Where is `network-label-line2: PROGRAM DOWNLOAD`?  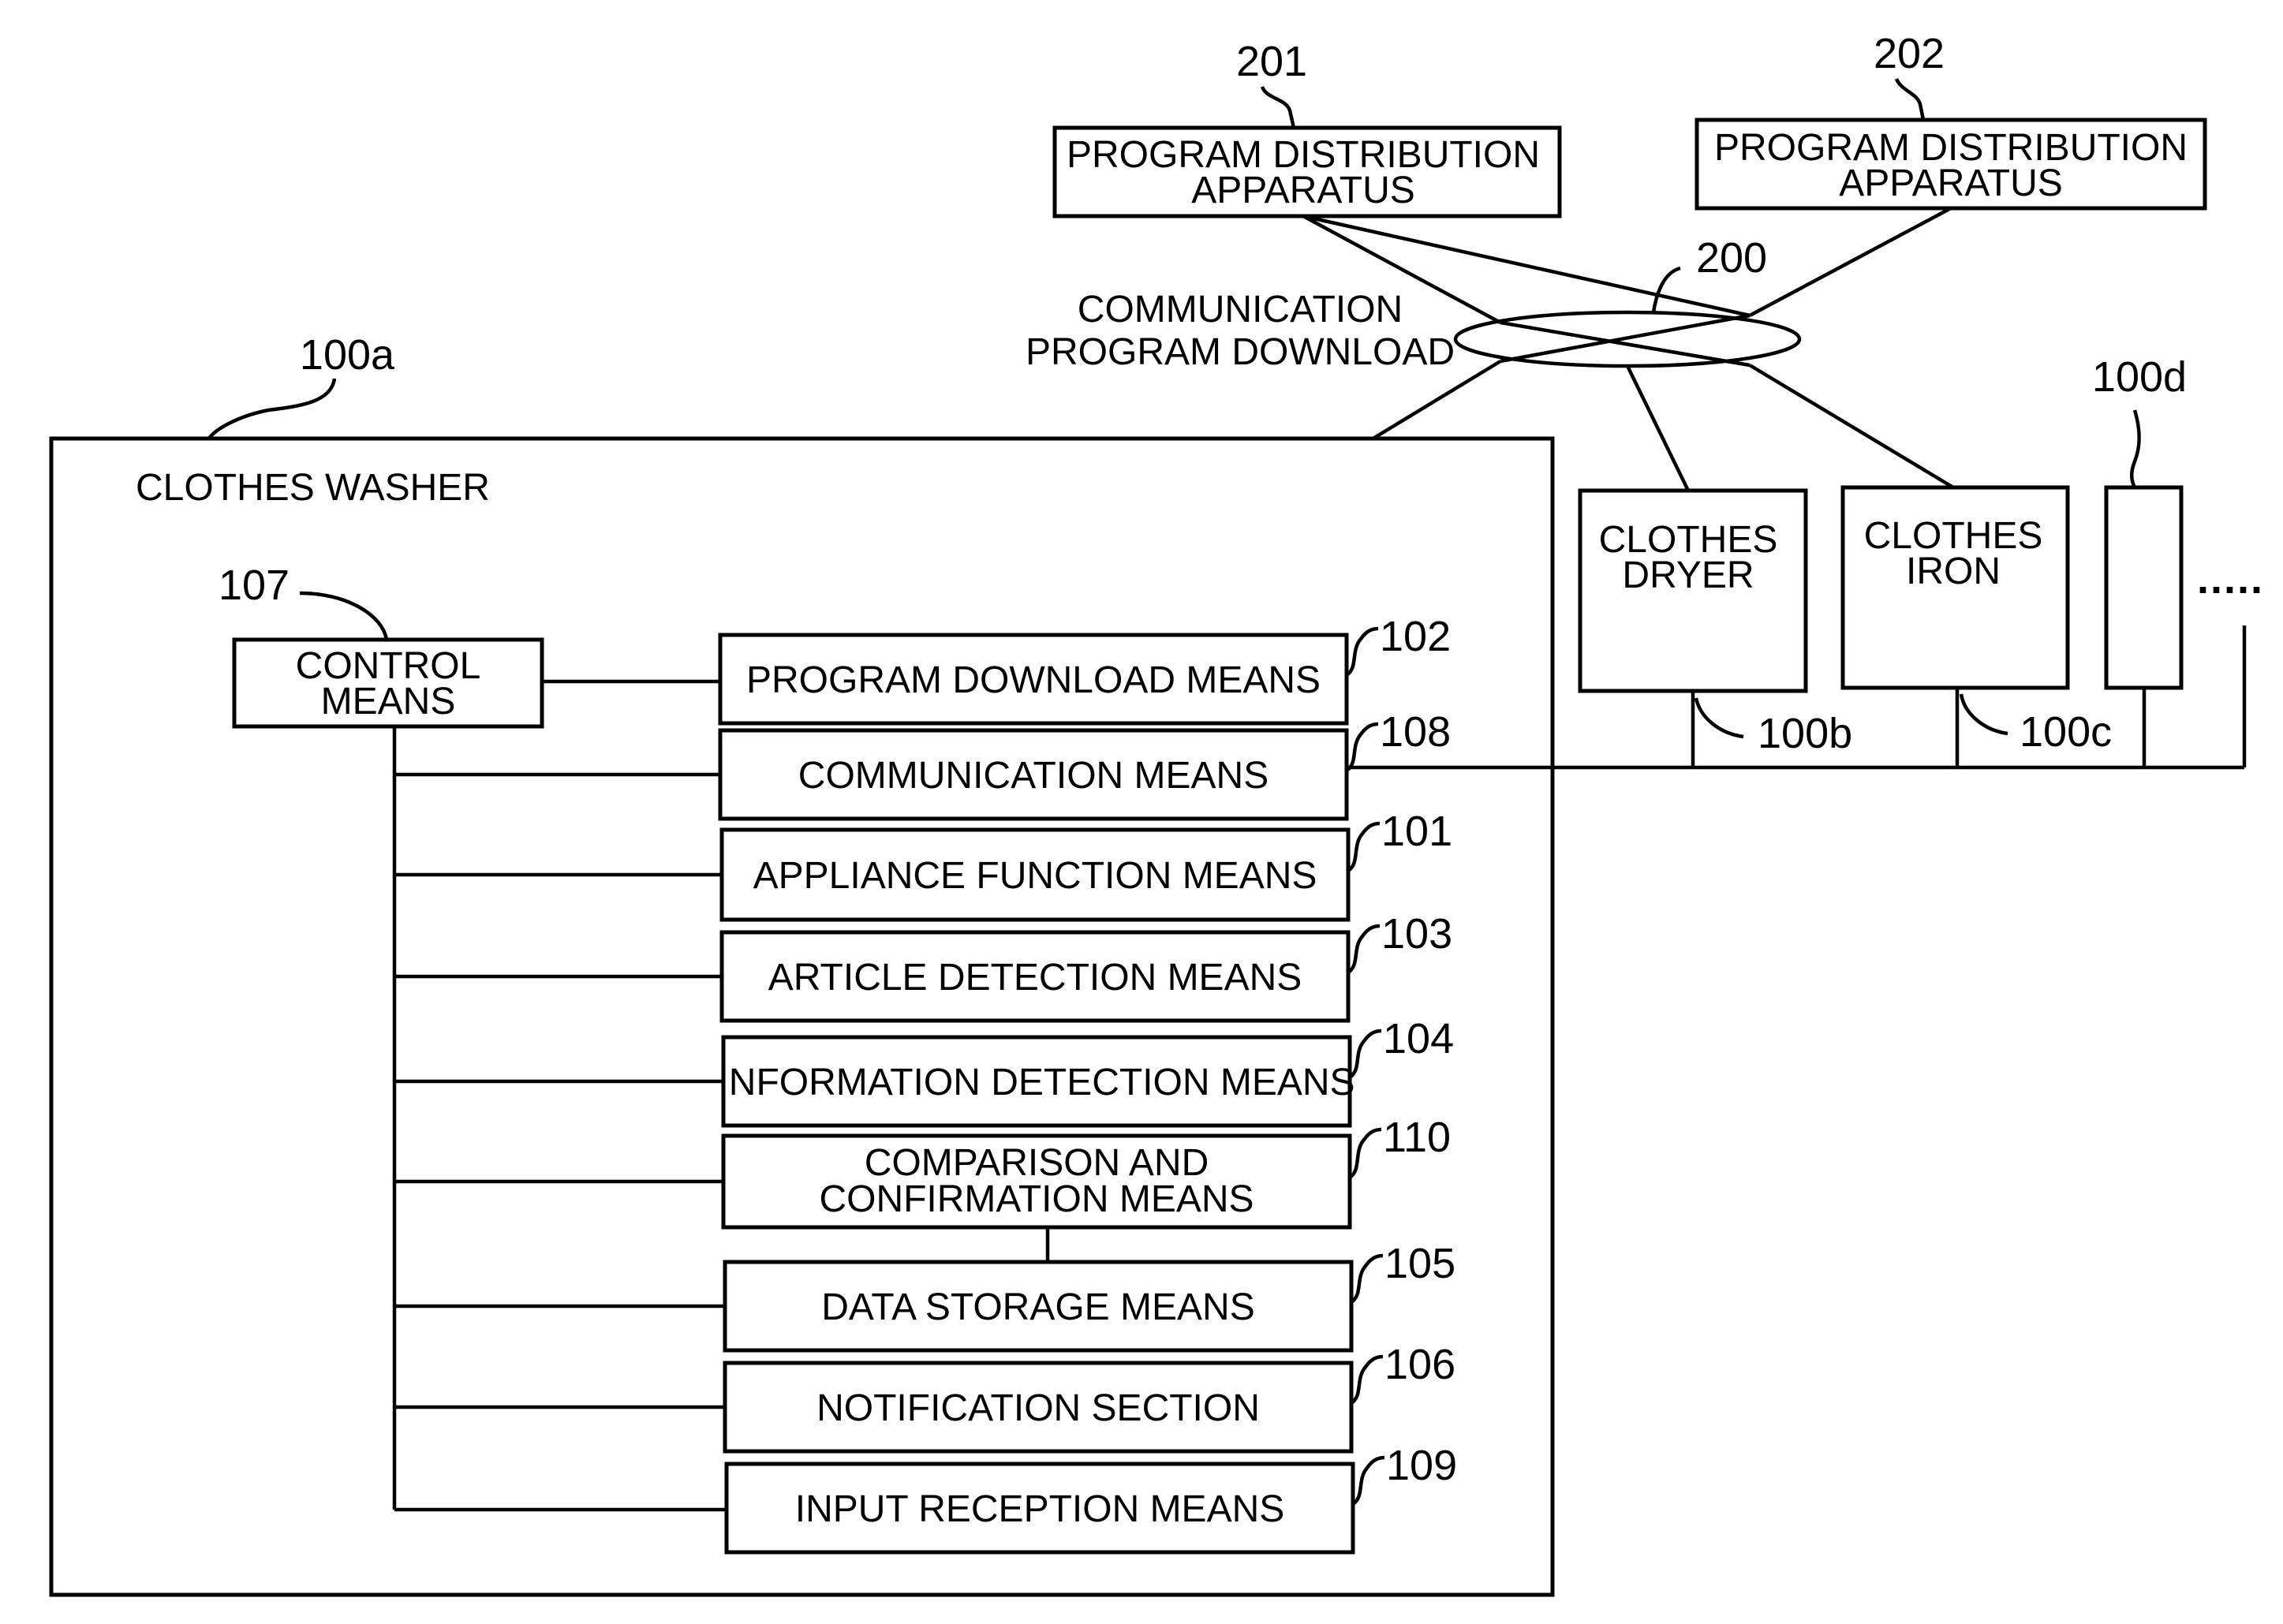 network-label-line2: PROGRAM DOWNLOAD is located at coordinates (1240, 352).